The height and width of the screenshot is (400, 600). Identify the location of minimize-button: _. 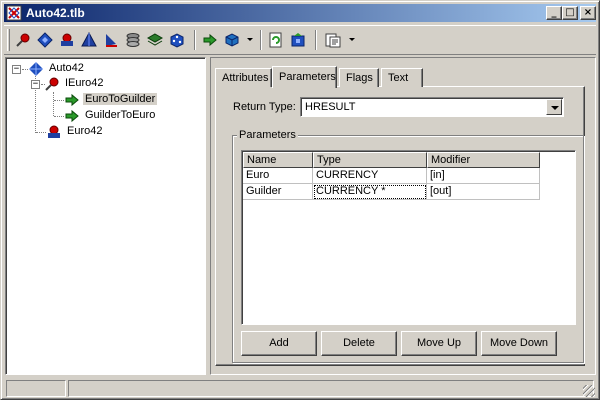
(554, 13).